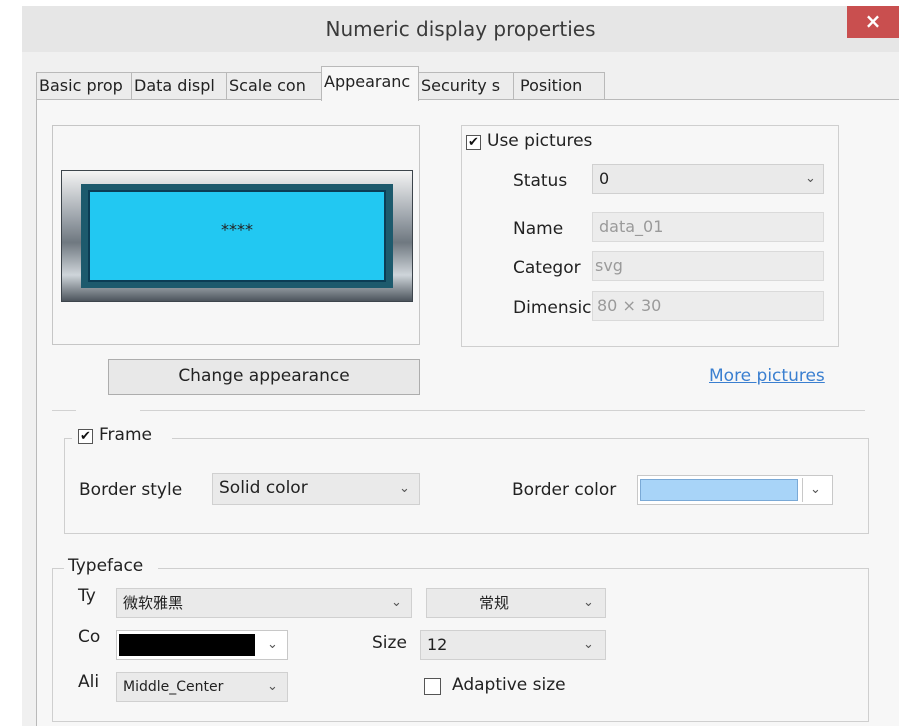 Image resolution: width=899 pixels, height=726 pixels. Describe the element at coordinates (173, 687) in the screenshot. I see `align-value: Middle_Center` at that location.